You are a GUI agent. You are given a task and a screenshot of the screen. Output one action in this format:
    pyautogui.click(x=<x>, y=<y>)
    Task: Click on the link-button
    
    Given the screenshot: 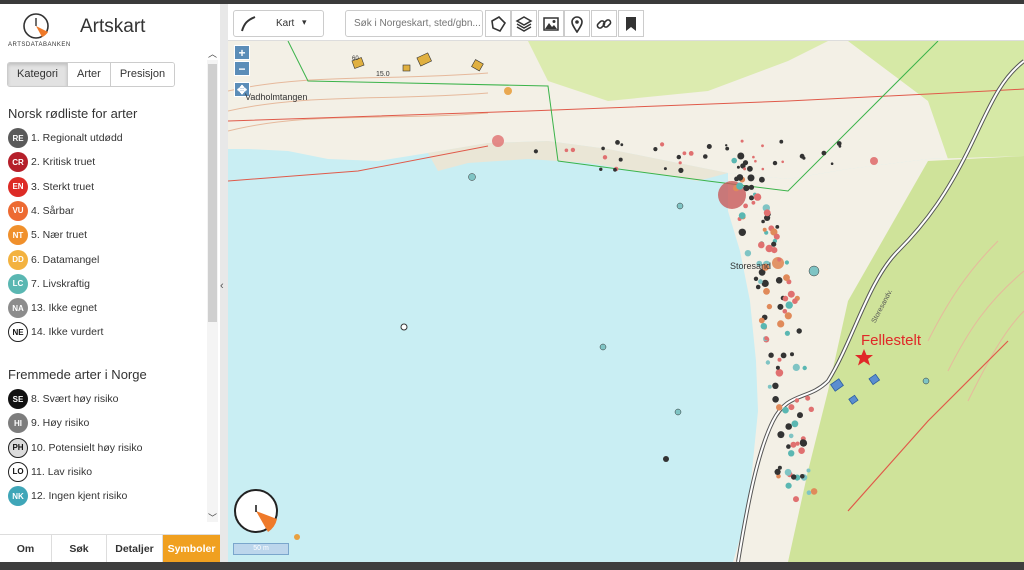 What is the action you would take?
    pyautogui.click(x=604, y=23)
    